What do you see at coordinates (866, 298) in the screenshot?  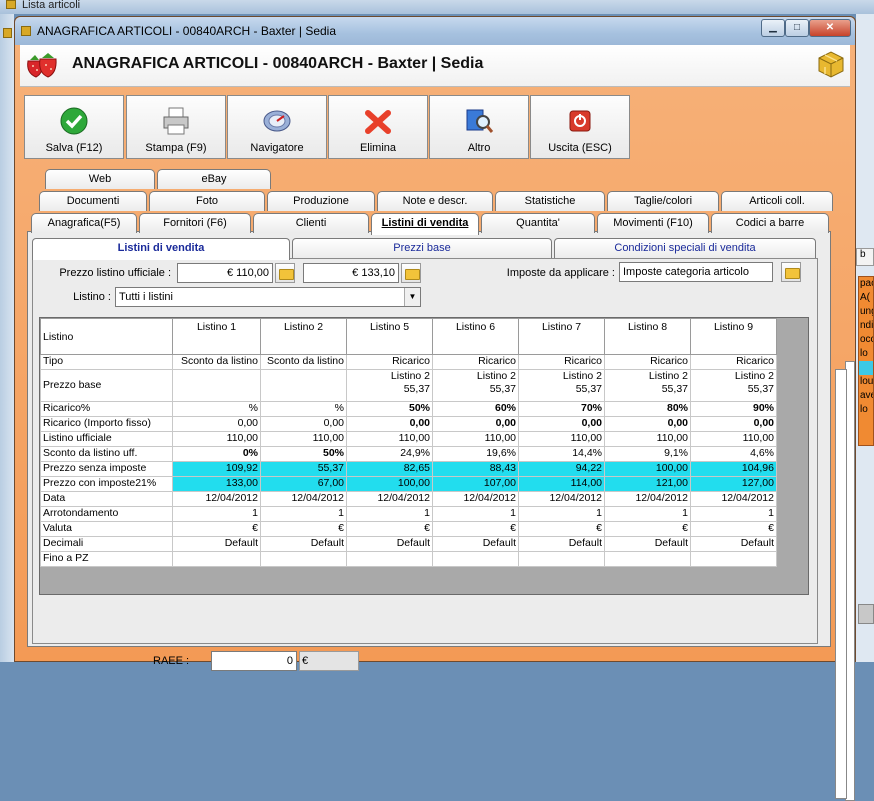 I see `background-list-item: A(` at bounding box center [866, 298].